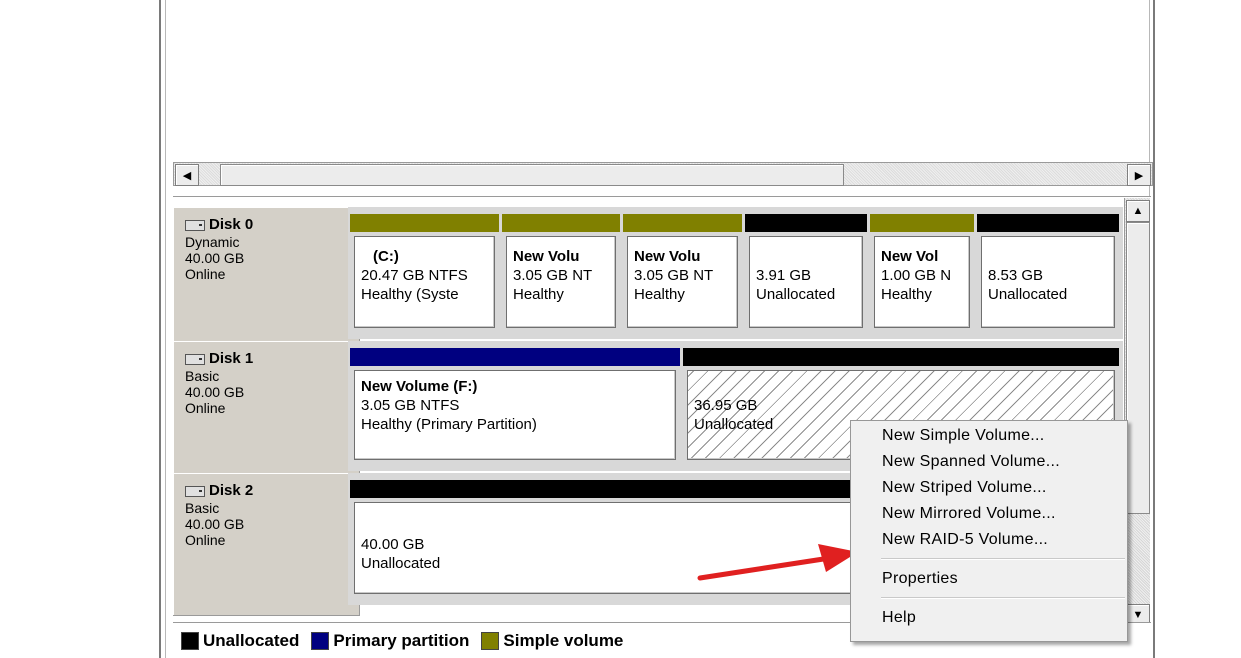 Image resolution: width=1241 pixels, height=658 pixels. I want to click on partition-size: 3.05 GB NTFS, so click(410, 405).